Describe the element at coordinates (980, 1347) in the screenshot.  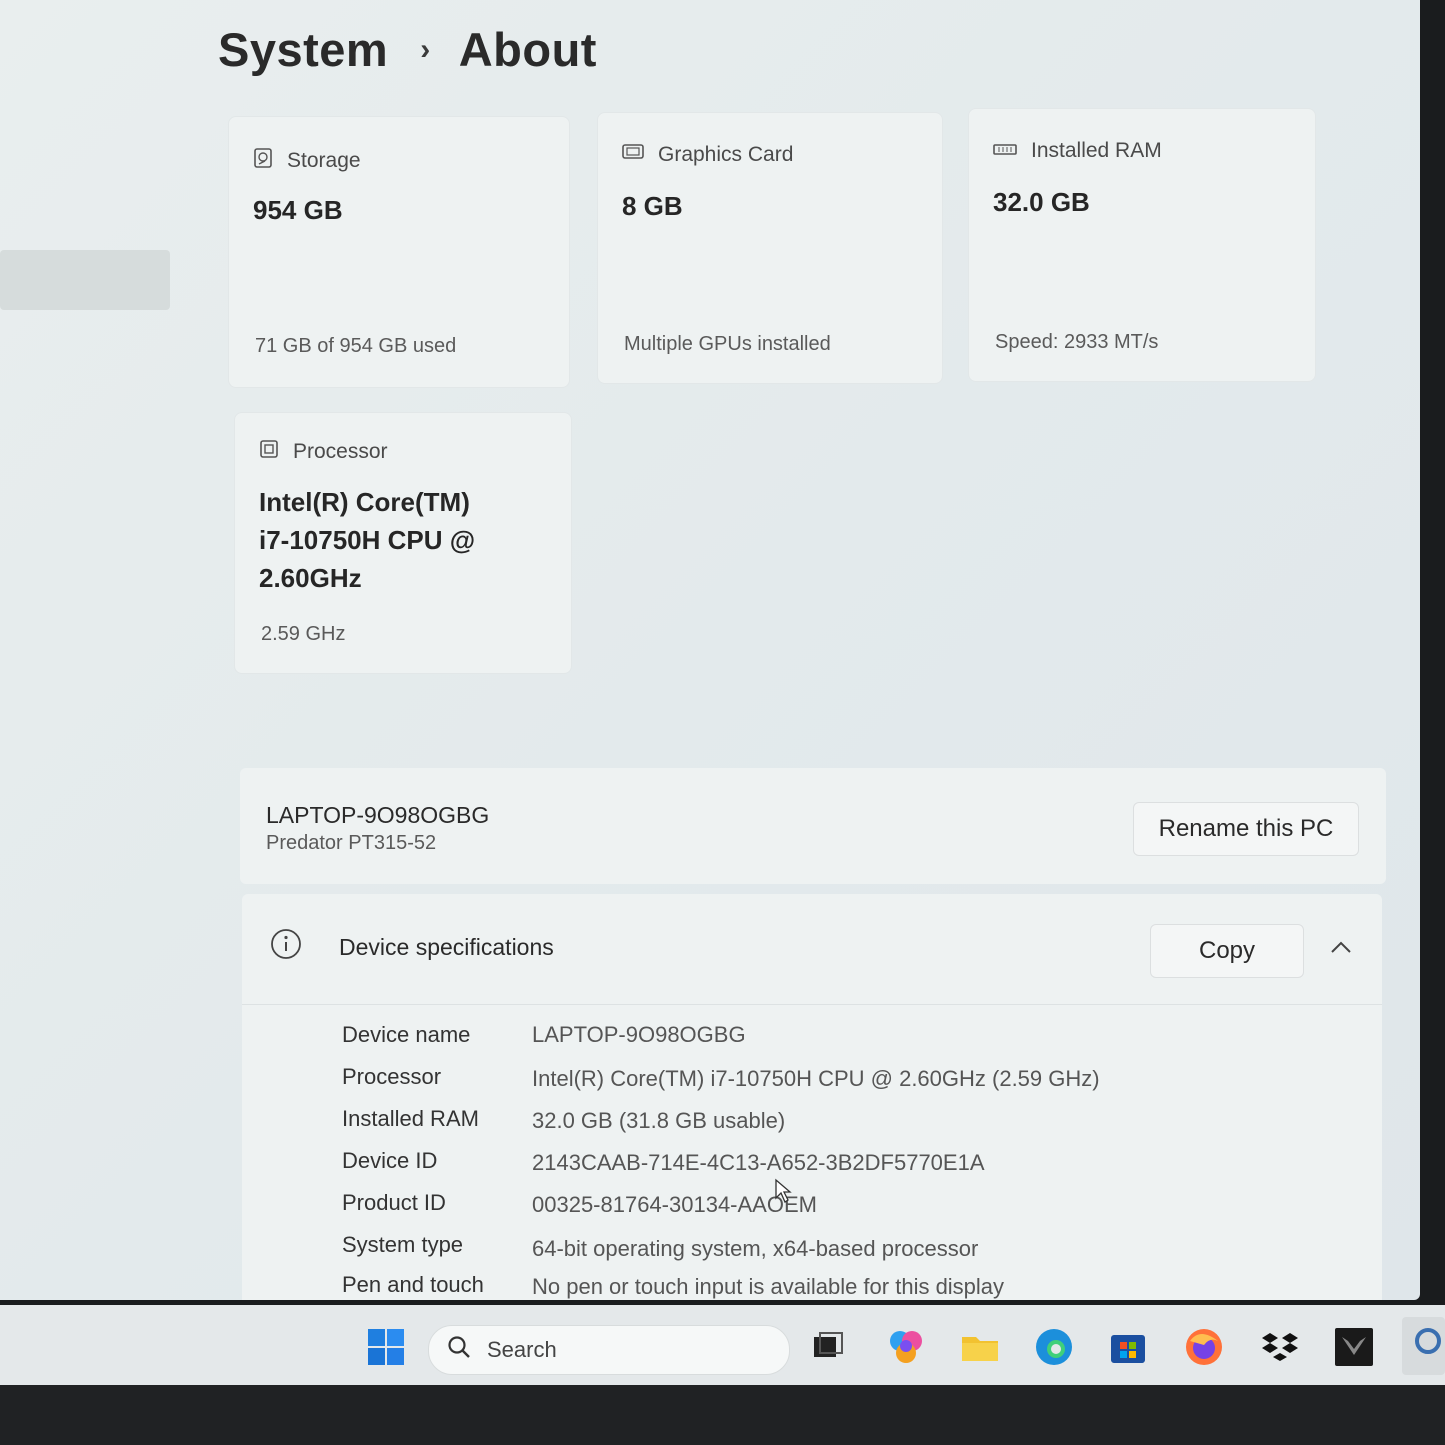
I see `file-explorer-icon` at that location.